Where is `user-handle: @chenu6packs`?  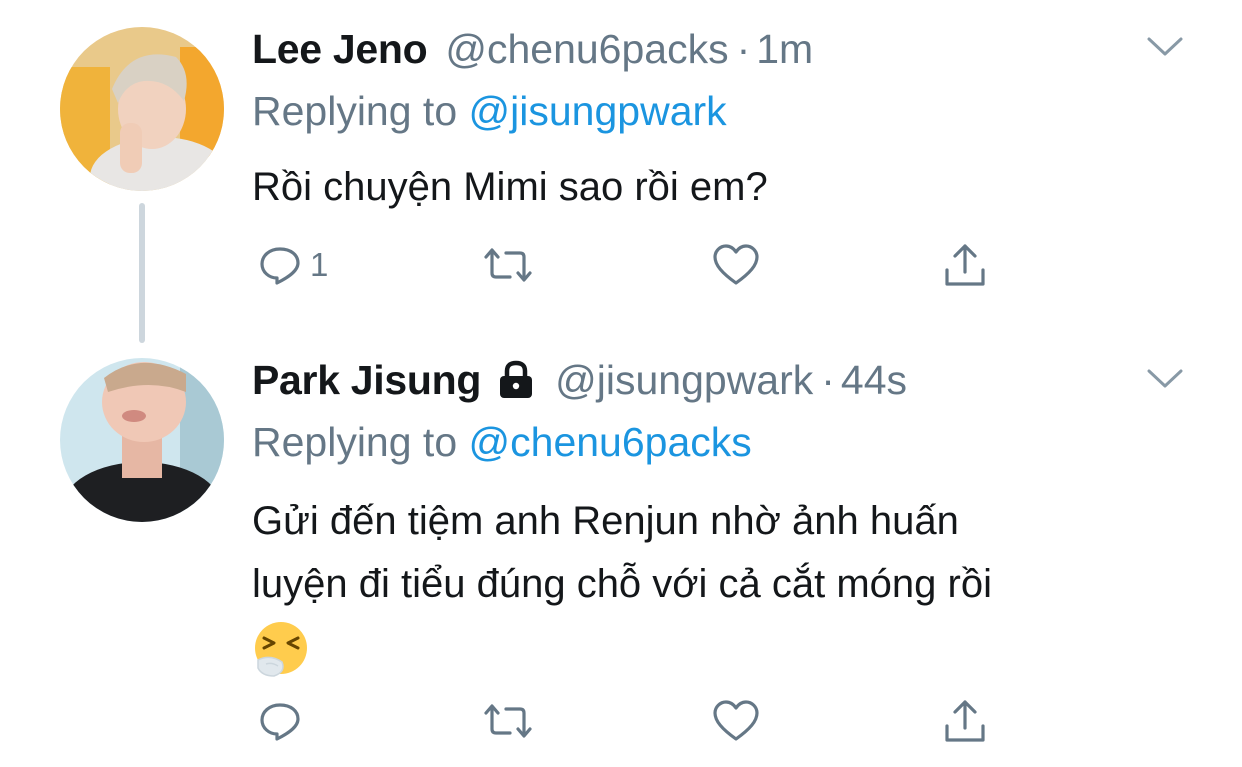 user-handle: @chenu6packs is located at coordinates (586, 49).